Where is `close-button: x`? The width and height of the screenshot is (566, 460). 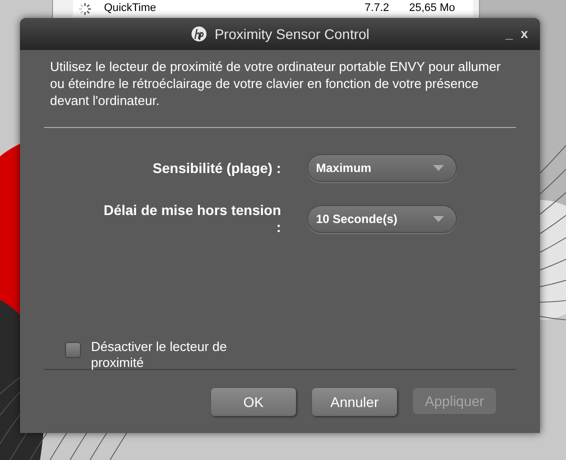 close-button: x is located at coordinates (524, 34).